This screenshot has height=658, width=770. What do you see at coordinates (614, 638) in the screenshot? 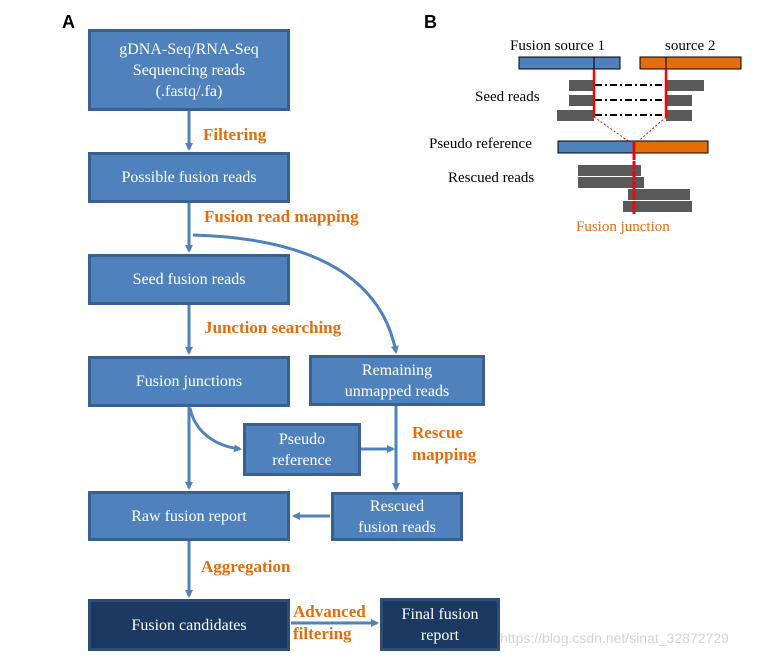
I see `watermark: https://blog.csdn.net/sinat_32872729` at bounding box center [614, 638].